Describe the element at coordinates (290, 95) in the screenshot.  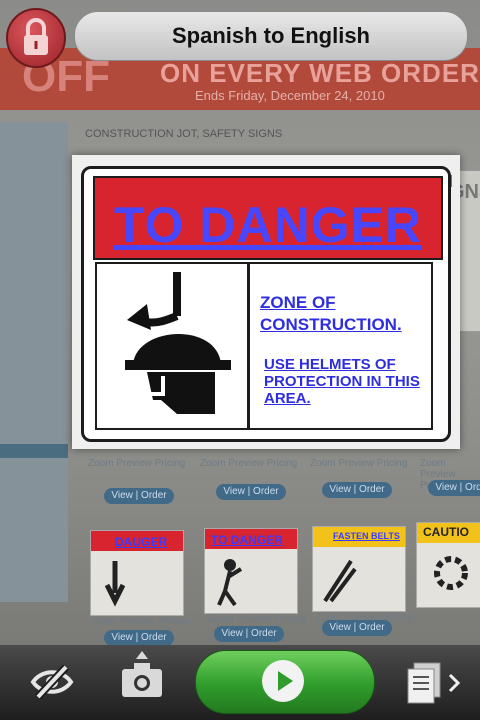
I see `banner-sub-text: Ends Friday, December 24, 2010` at that location.